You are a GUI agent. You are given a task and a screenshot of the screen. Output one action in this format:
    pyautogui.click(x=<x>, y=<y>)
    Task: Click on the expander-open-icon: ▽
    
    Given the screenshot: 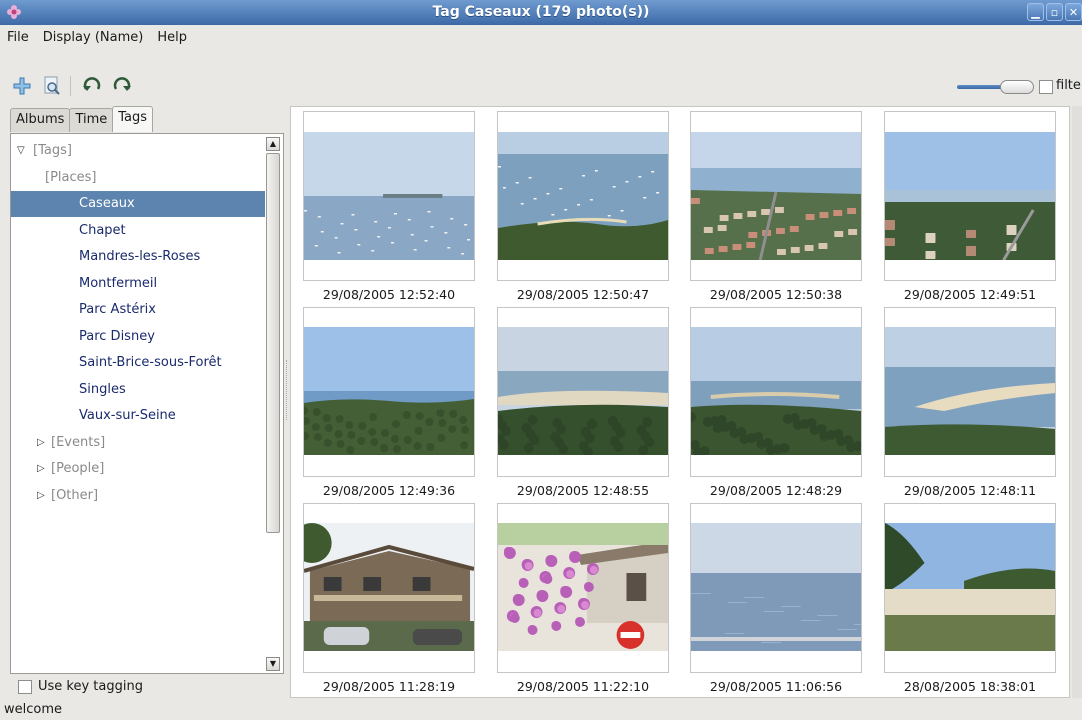 What is the action you would take?
    pyautogui.click(x=21, y=151)
    